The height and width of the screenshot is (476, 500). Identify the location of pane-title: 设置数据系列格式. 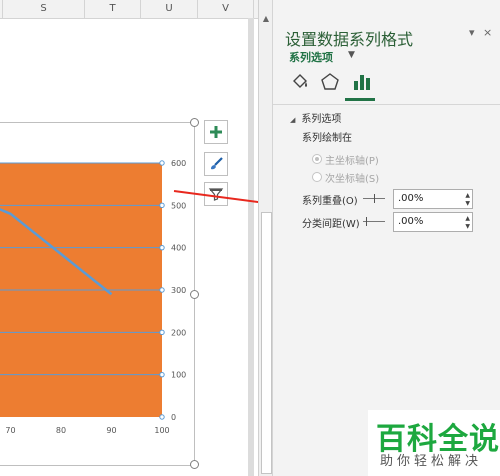
(349, 39).